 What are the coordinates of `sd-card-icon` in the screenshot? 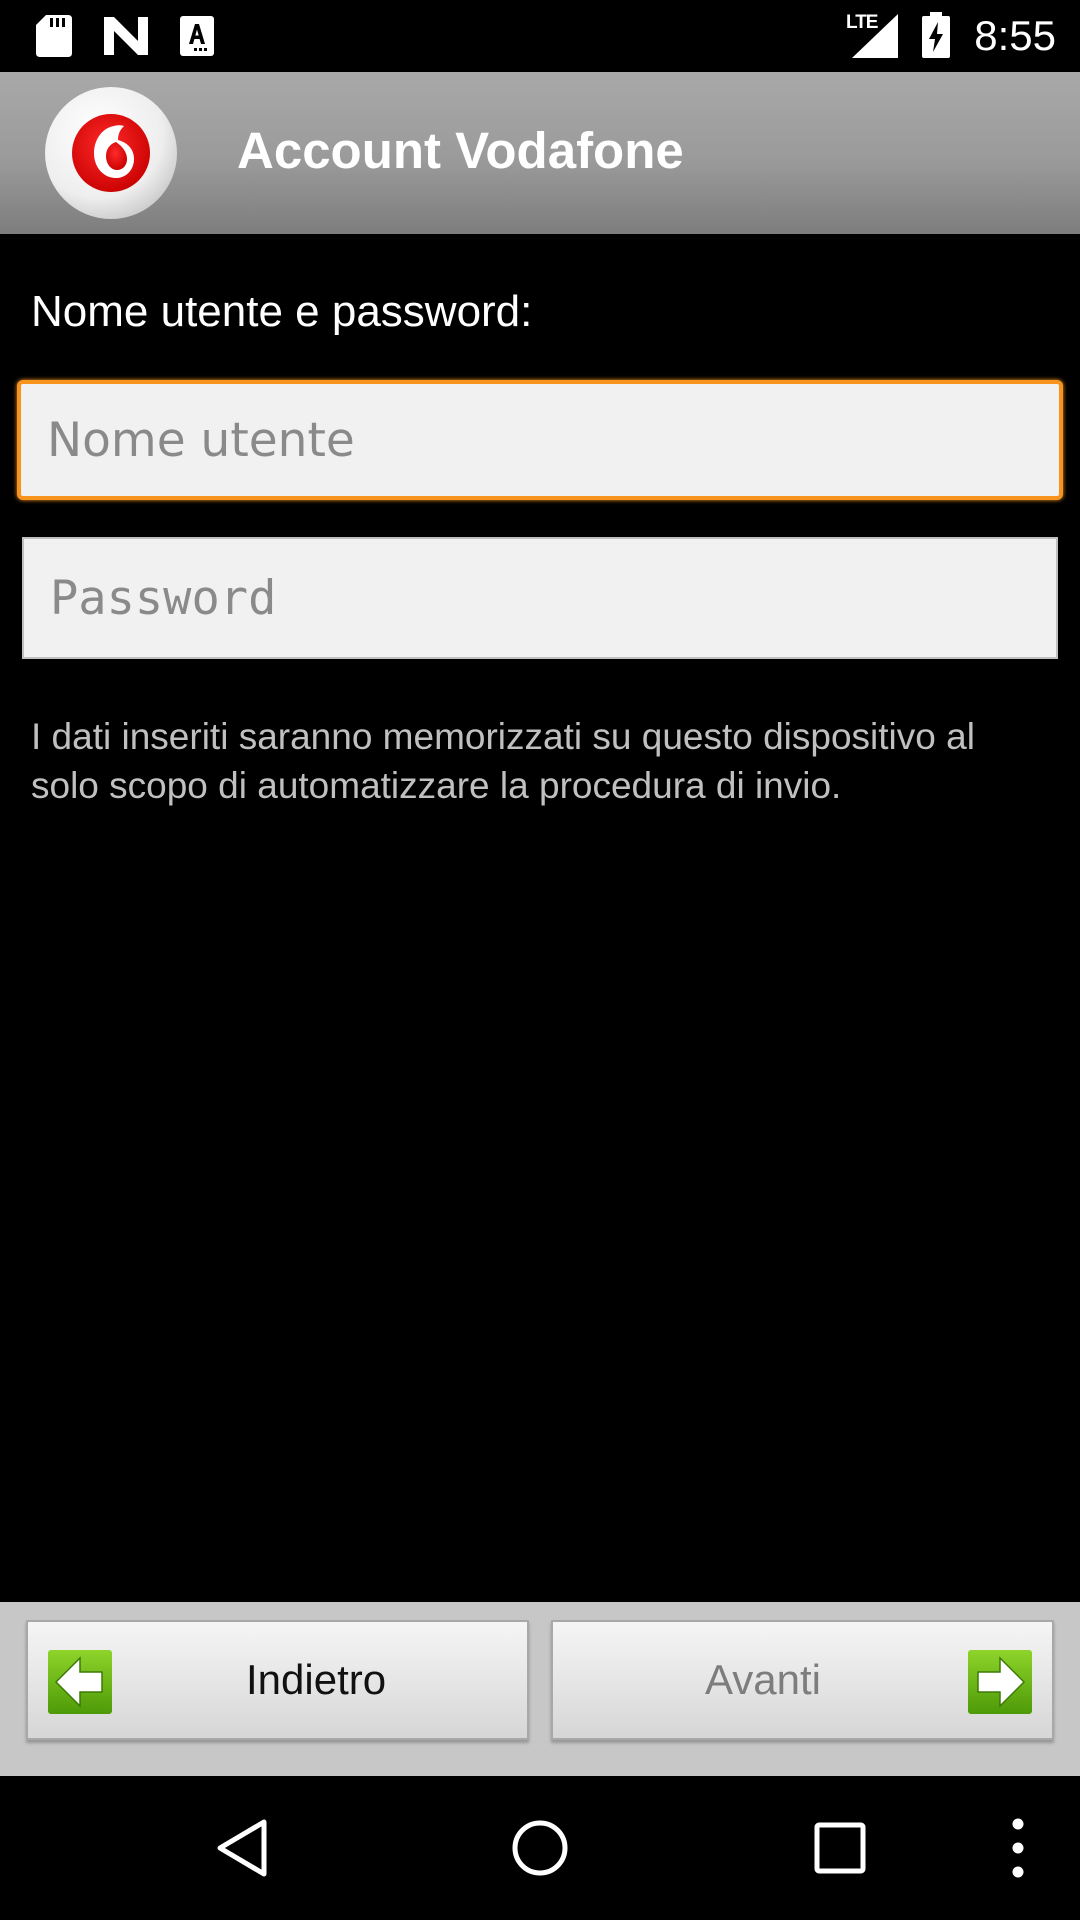 It's located at (54, 36).